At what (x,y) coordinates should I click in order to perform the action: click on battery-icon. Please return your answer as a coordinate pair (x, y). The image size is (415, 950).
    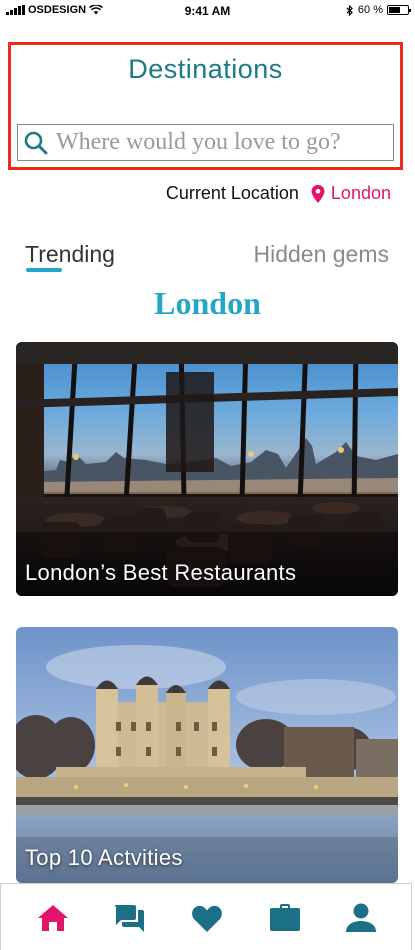
    Looking at the image, I should click on (399, 10).